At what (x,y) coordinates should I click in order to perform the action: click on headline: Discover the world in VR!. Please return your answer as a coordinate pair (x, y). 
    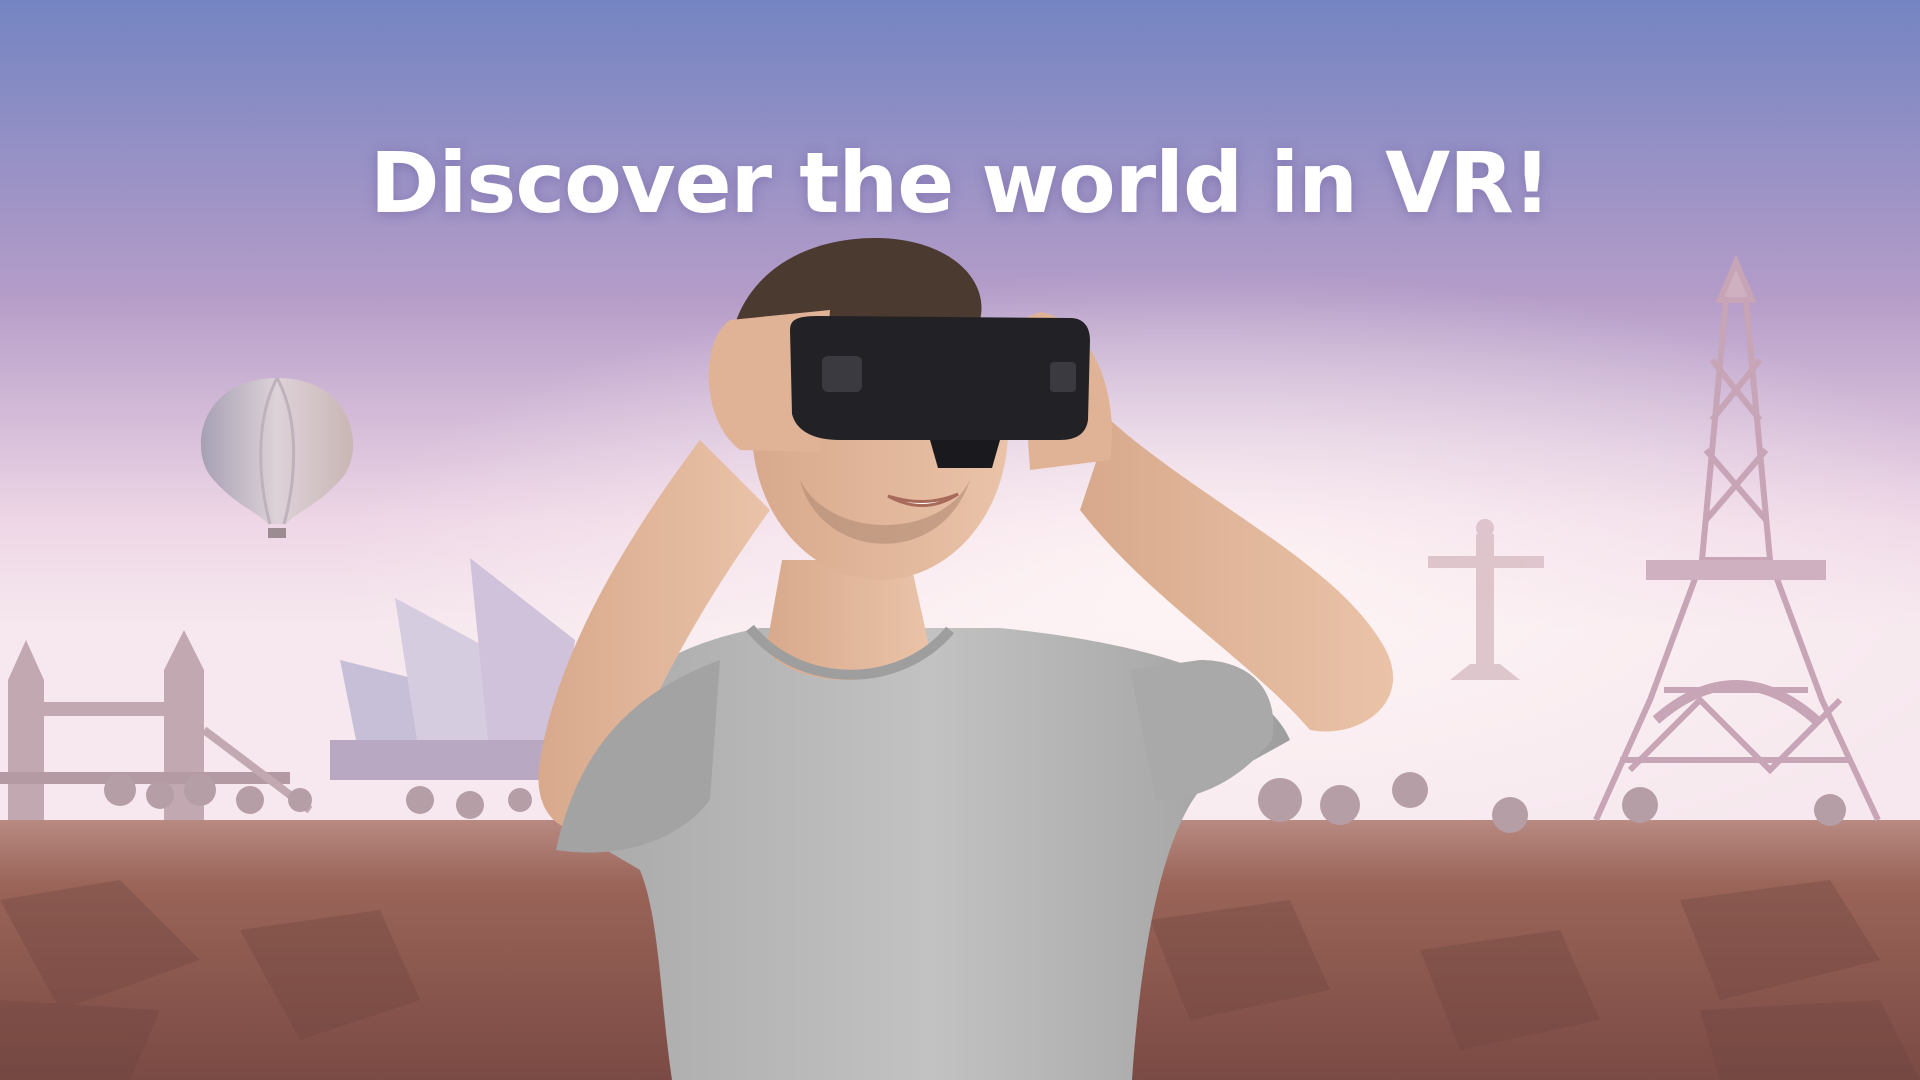
    Looking at the image, I should click on (960, 183).